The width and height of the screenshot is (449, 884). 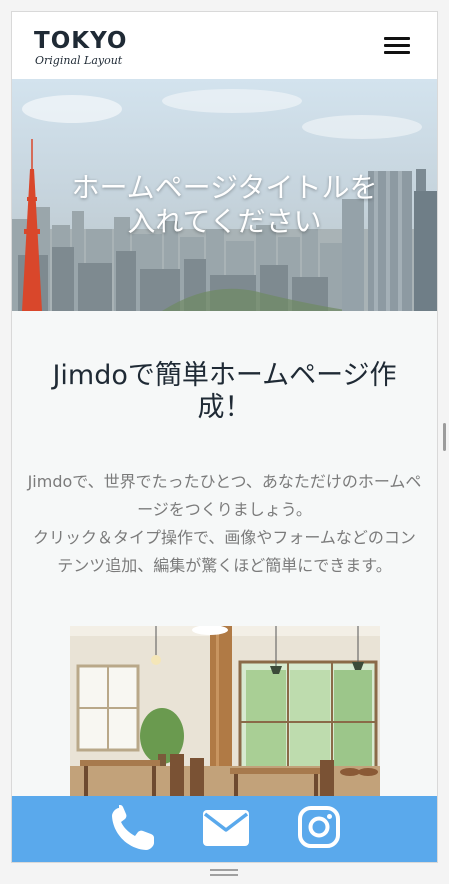 What do you see at coordinates (224, 187) in the screenshot?
I see `hero-title-line1: ホームページタイトルを` at bounding box center [224, 187].